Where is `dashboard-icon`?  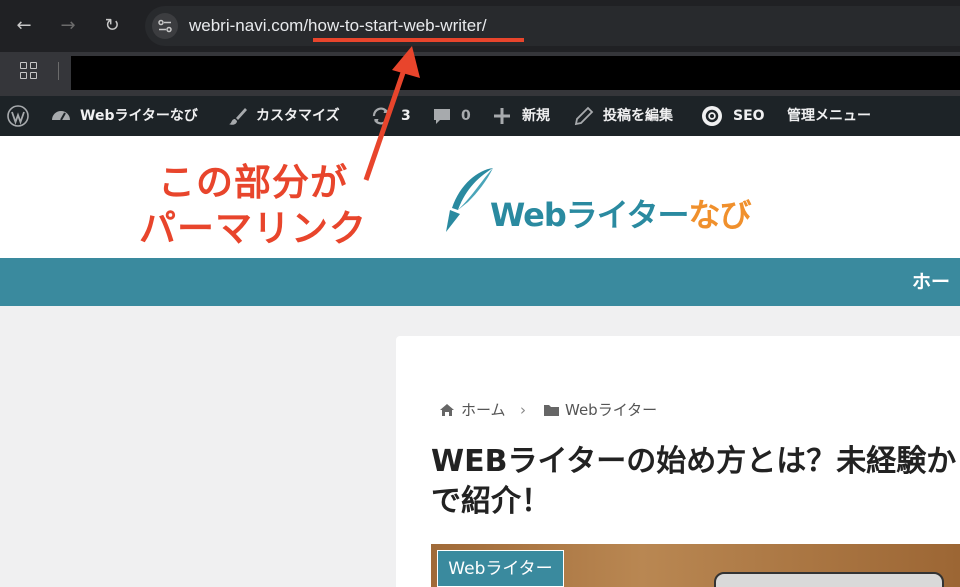 dashboard-icon is located at coordinates (61, 116).